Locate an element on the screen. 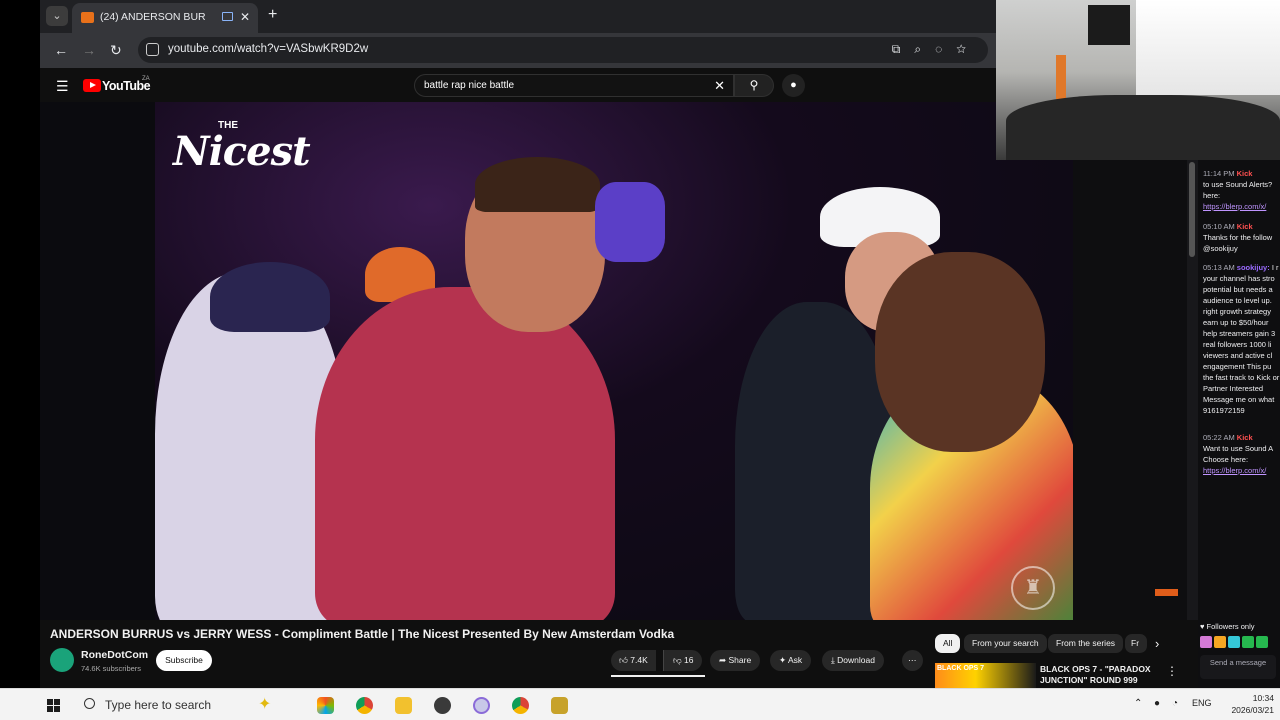  like-count: 7.4K is located at coordinates (639, 660).